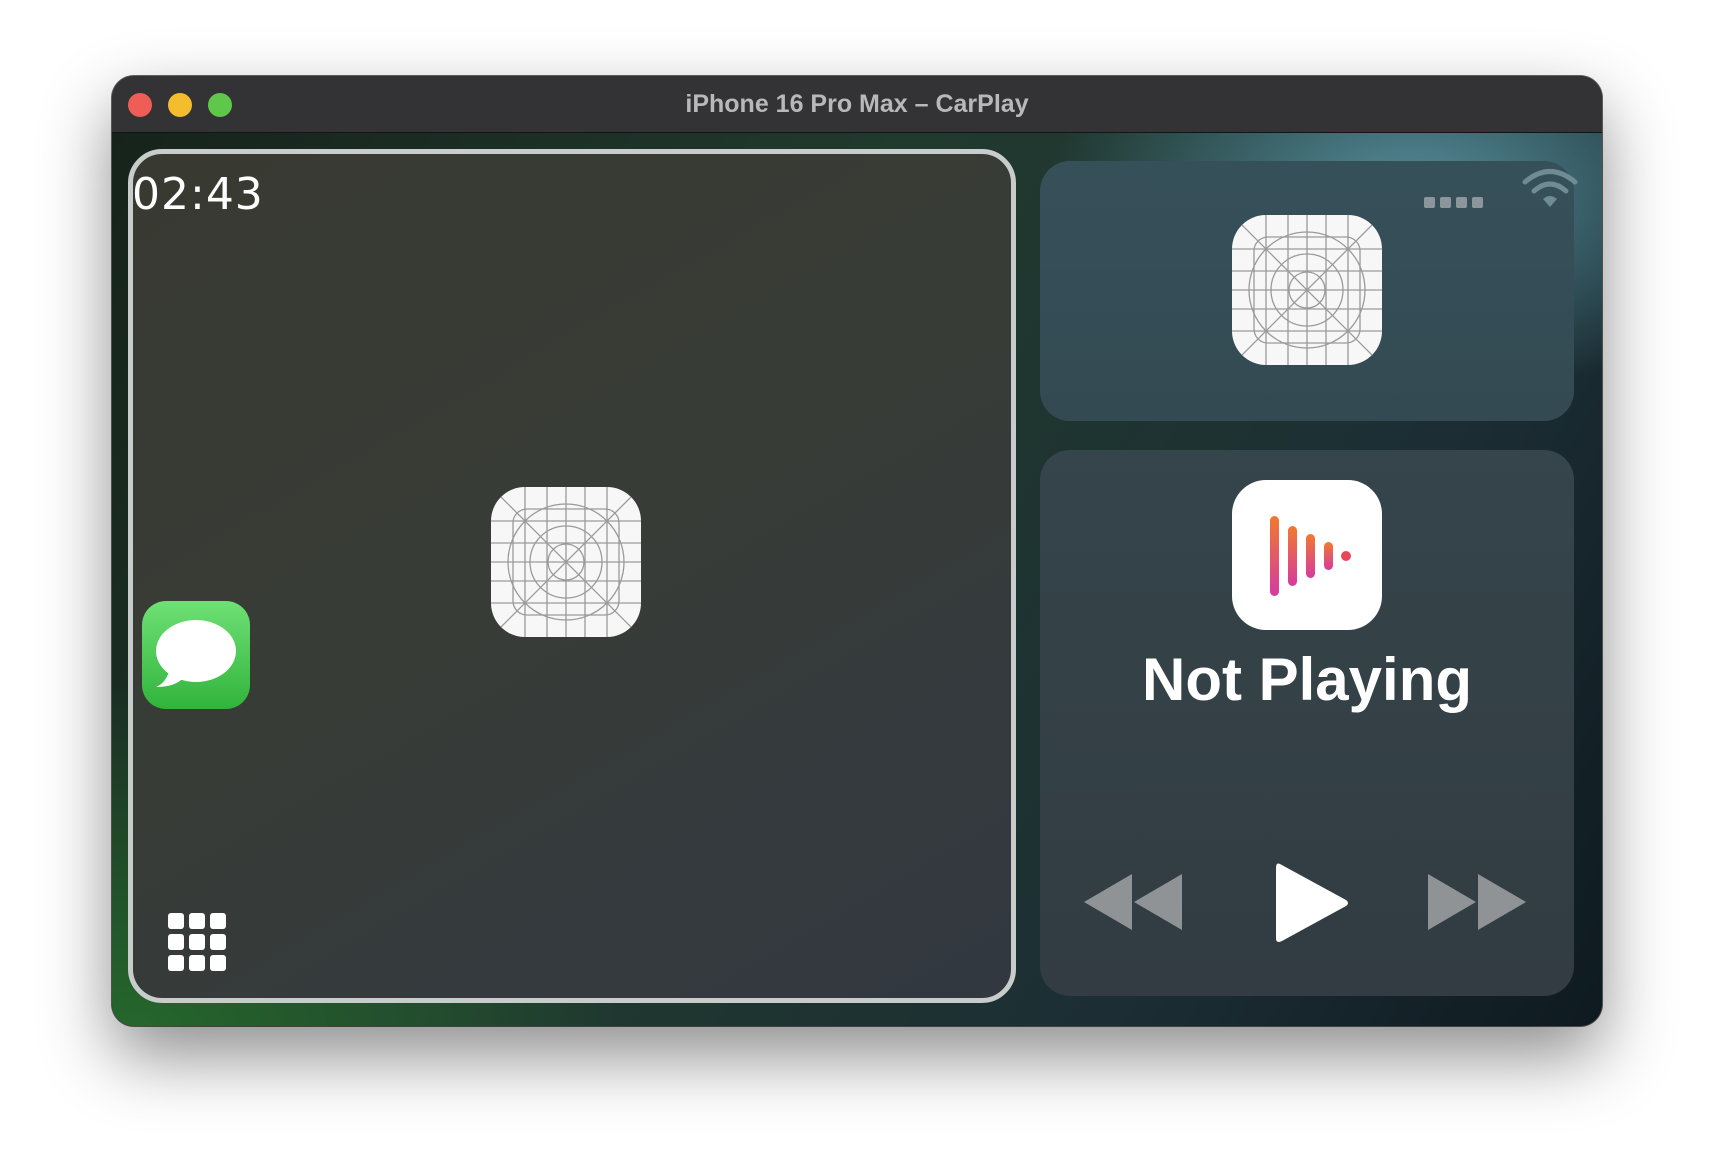 This screenshot has width=1714, height=1174. I want to click on app-grid-button, so click(198, 943).